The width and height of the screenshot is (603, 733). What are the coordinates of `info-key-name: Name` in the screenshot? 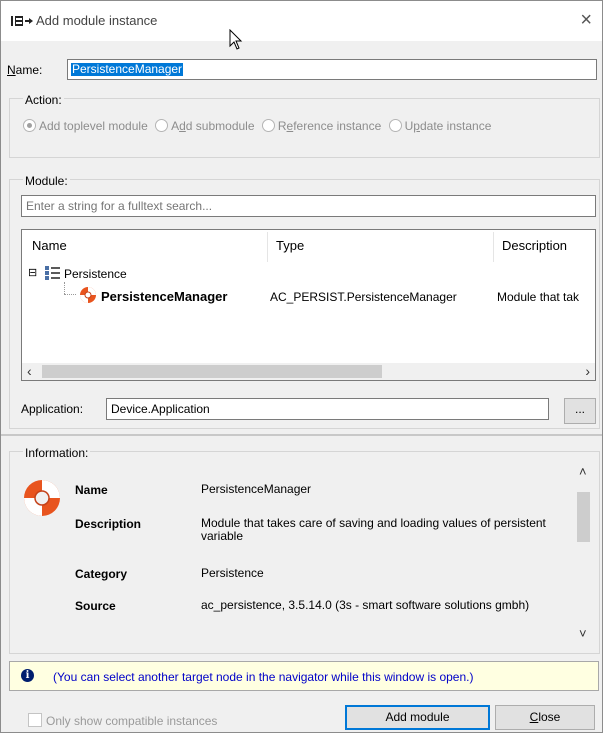 It's located at (91, 490).